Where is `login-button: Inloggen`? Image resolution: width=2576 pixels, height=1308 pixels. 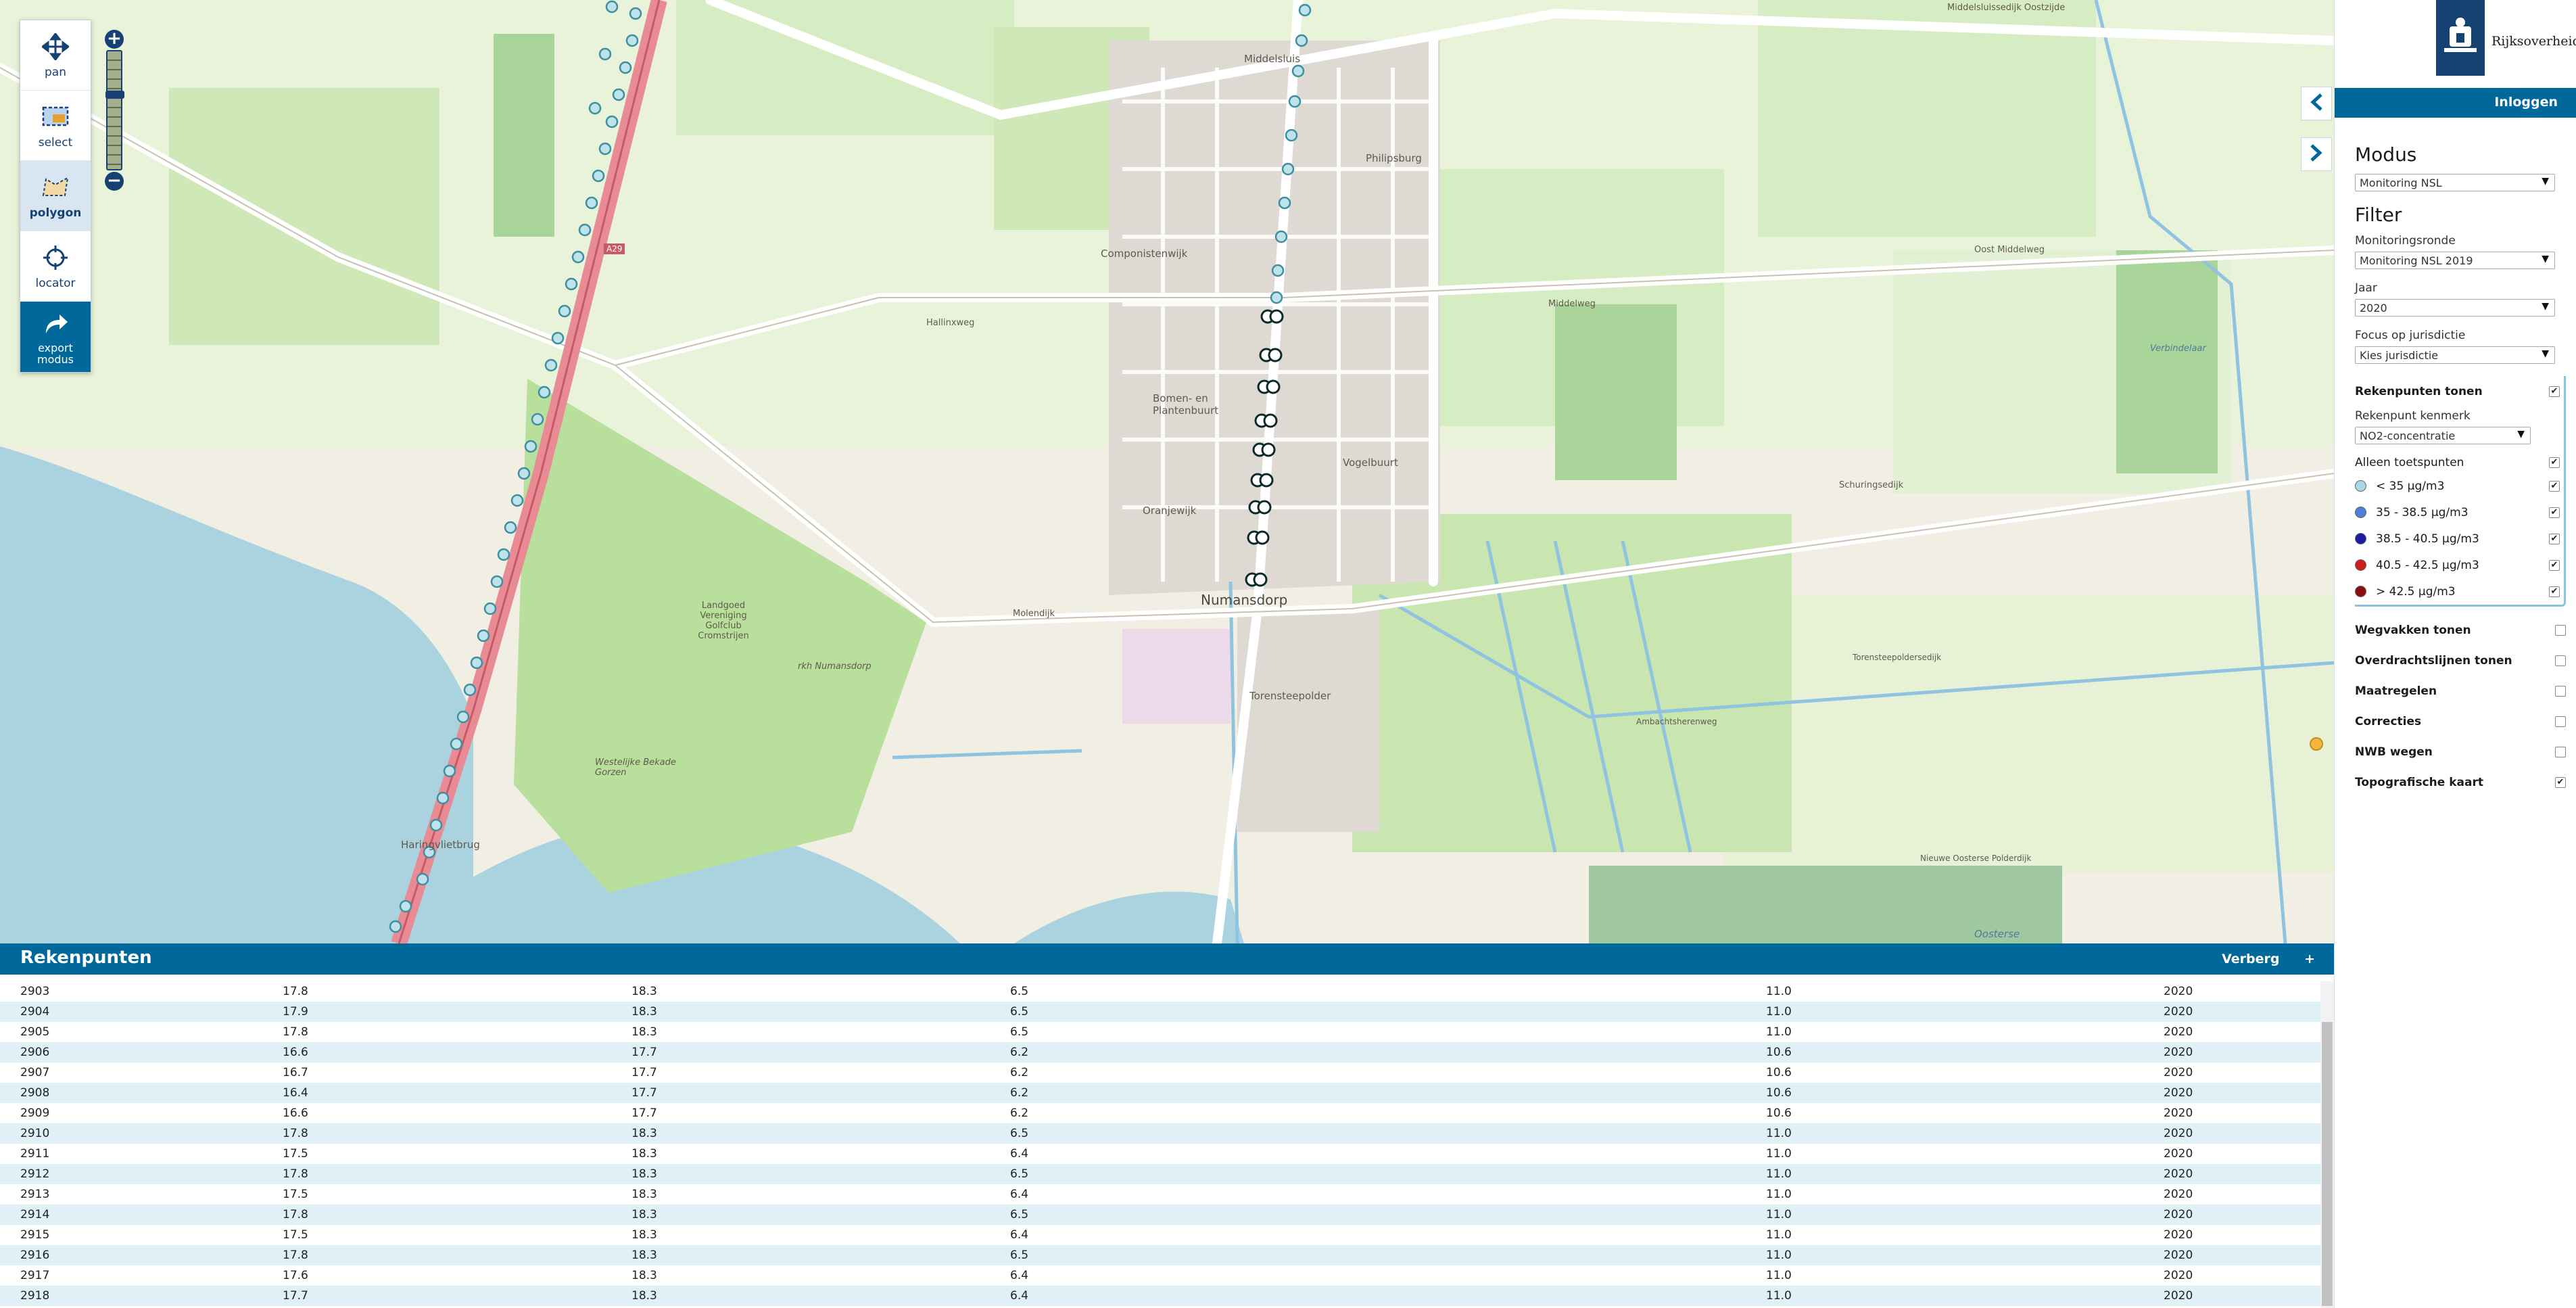
login-button: Inloggen is located at coordinates (2455, 103).